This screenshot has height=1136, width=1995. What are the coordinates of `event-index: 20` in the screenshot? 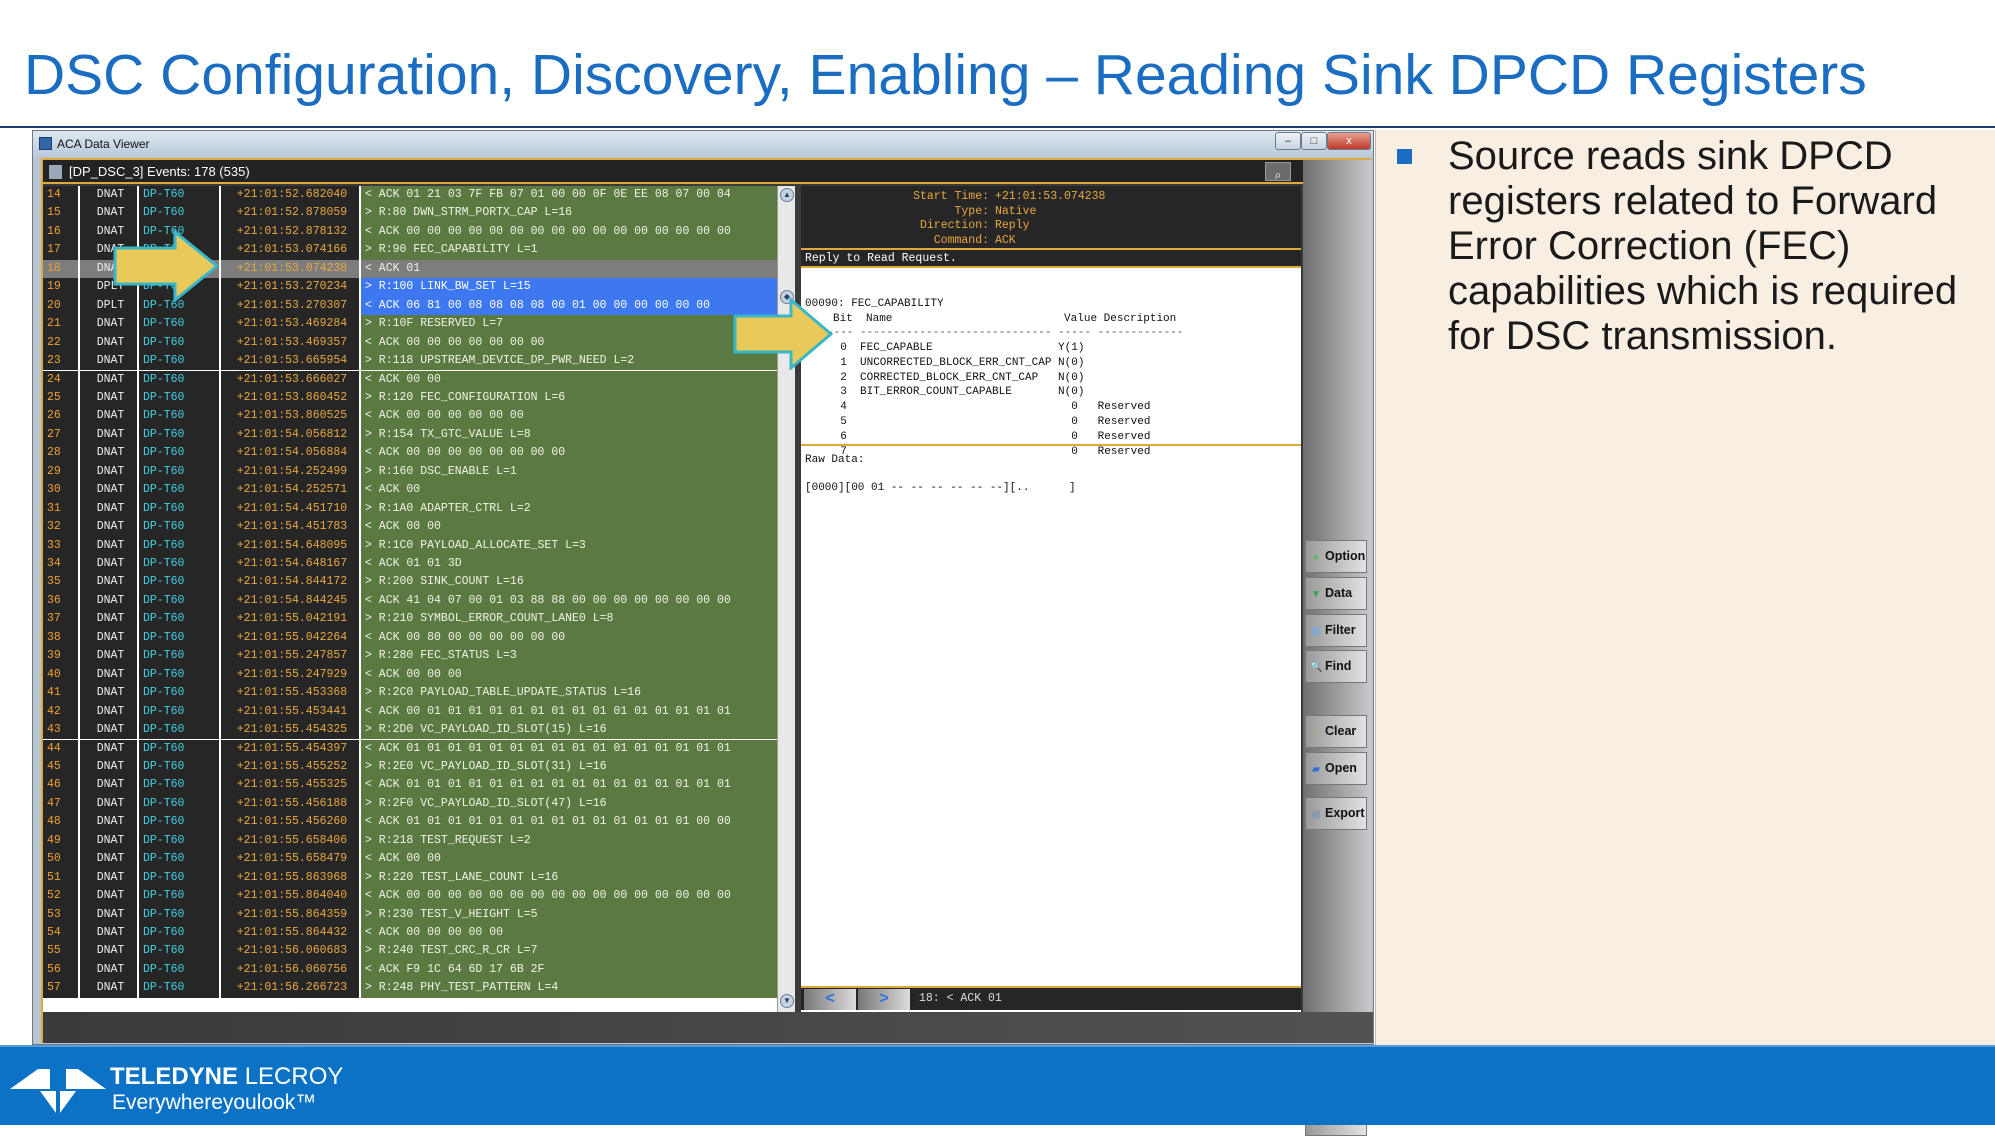 It's located at (61, 306).